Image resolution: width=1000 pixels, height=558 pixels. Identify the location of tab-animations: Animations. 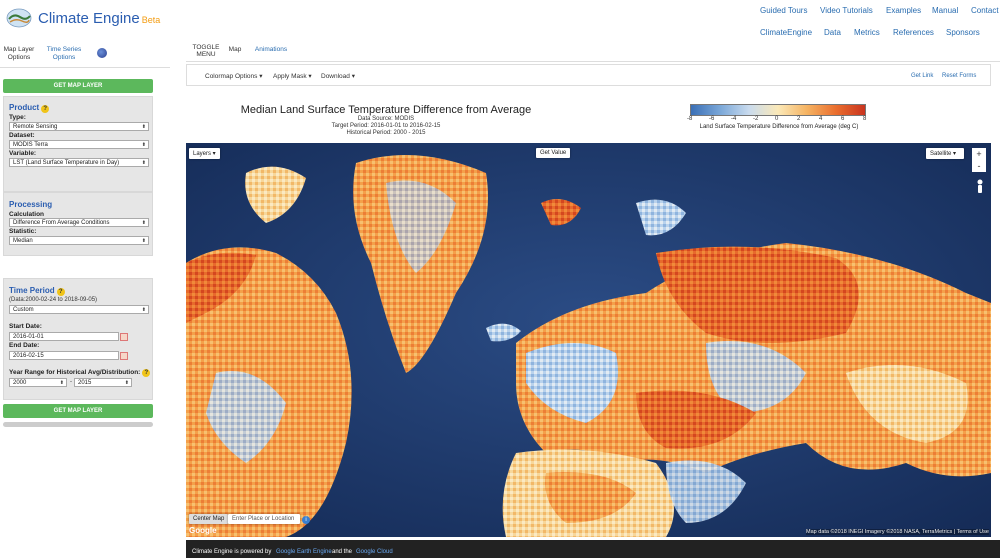
(271, 49).